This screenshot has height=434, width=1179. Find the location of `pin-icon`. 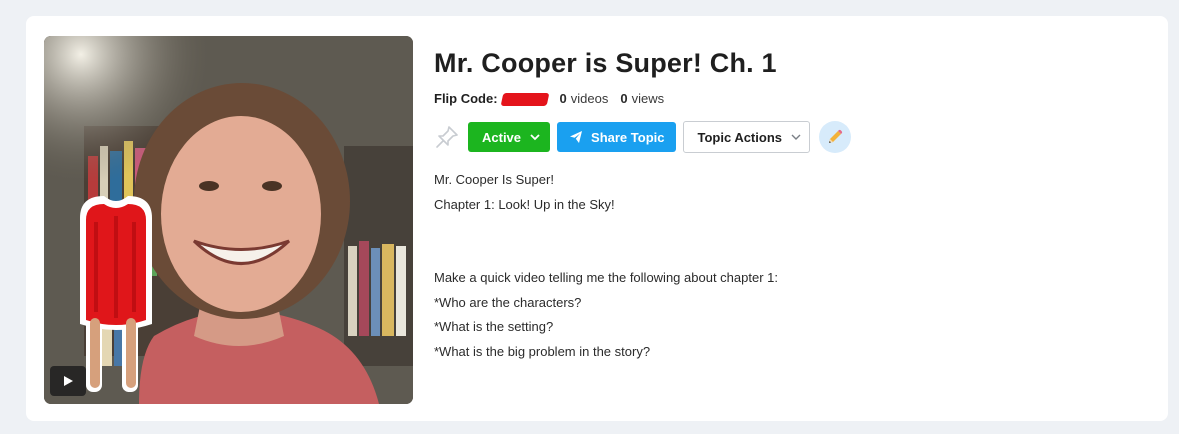

pin-icon is located at coordinates (447, 137).